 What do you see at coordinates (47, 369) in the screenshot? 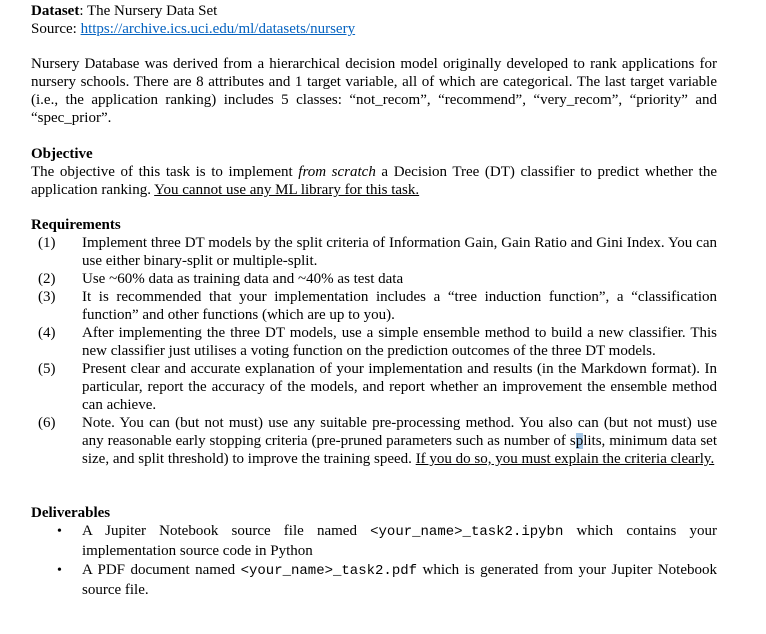
I see `requirement-number: (5)` at bounding box center [47, 369].